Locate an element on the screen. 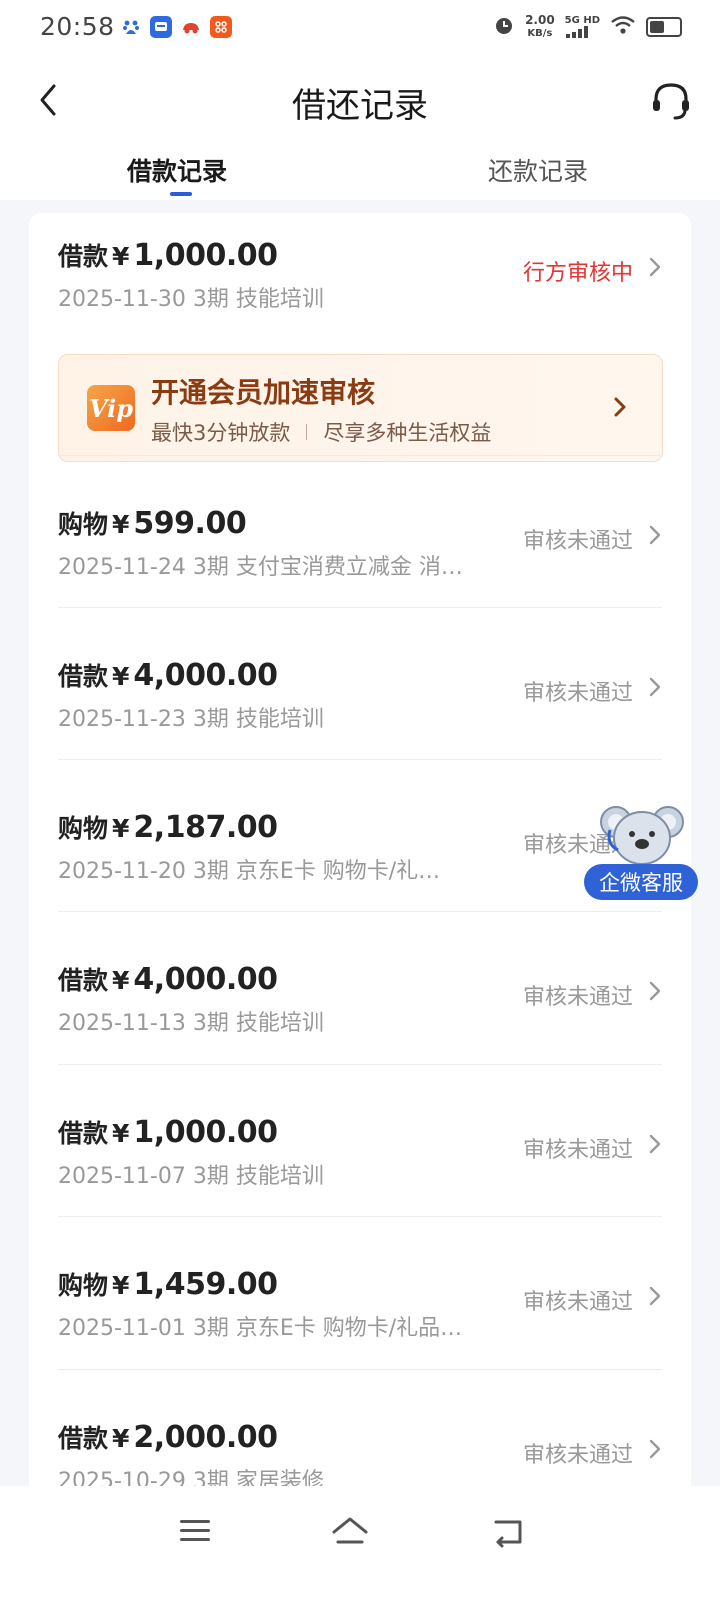 The height and width of the screenshot is (1612, 720). signal-icon: 5G HD is located at coordinates (582, 27).